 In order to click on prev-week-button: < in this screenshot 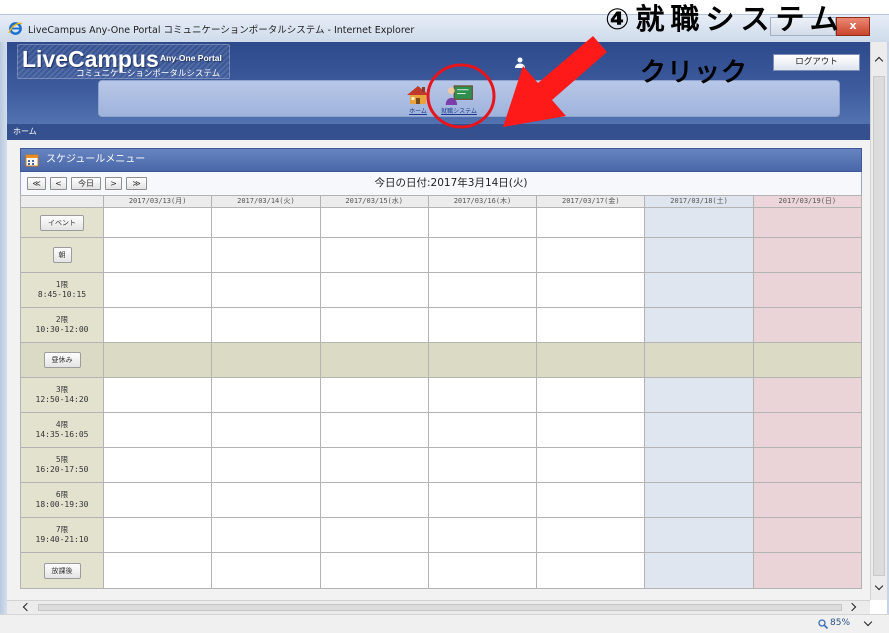, I will do `click(58, 183)`.